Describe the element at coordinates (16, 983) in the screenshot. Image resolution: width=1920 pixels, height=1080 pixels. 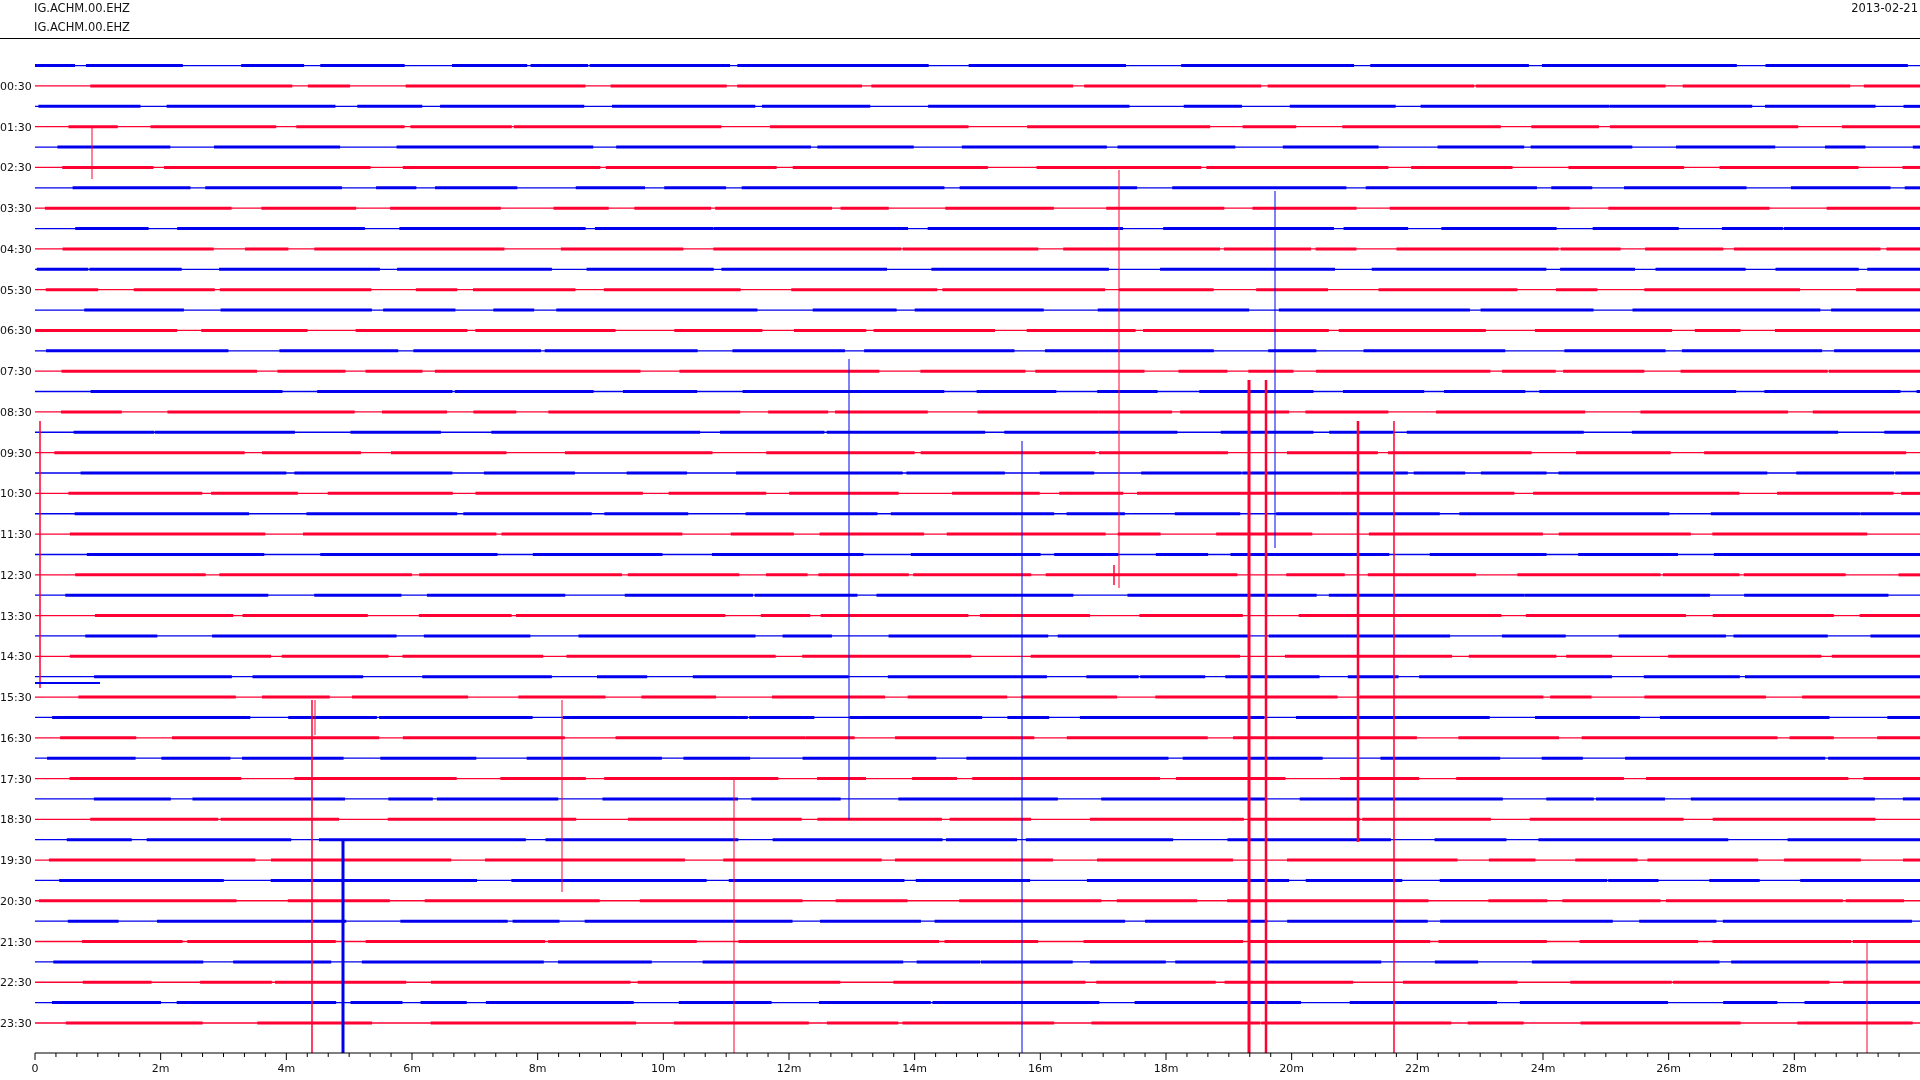
I see `time-label: 22:30` at that location.